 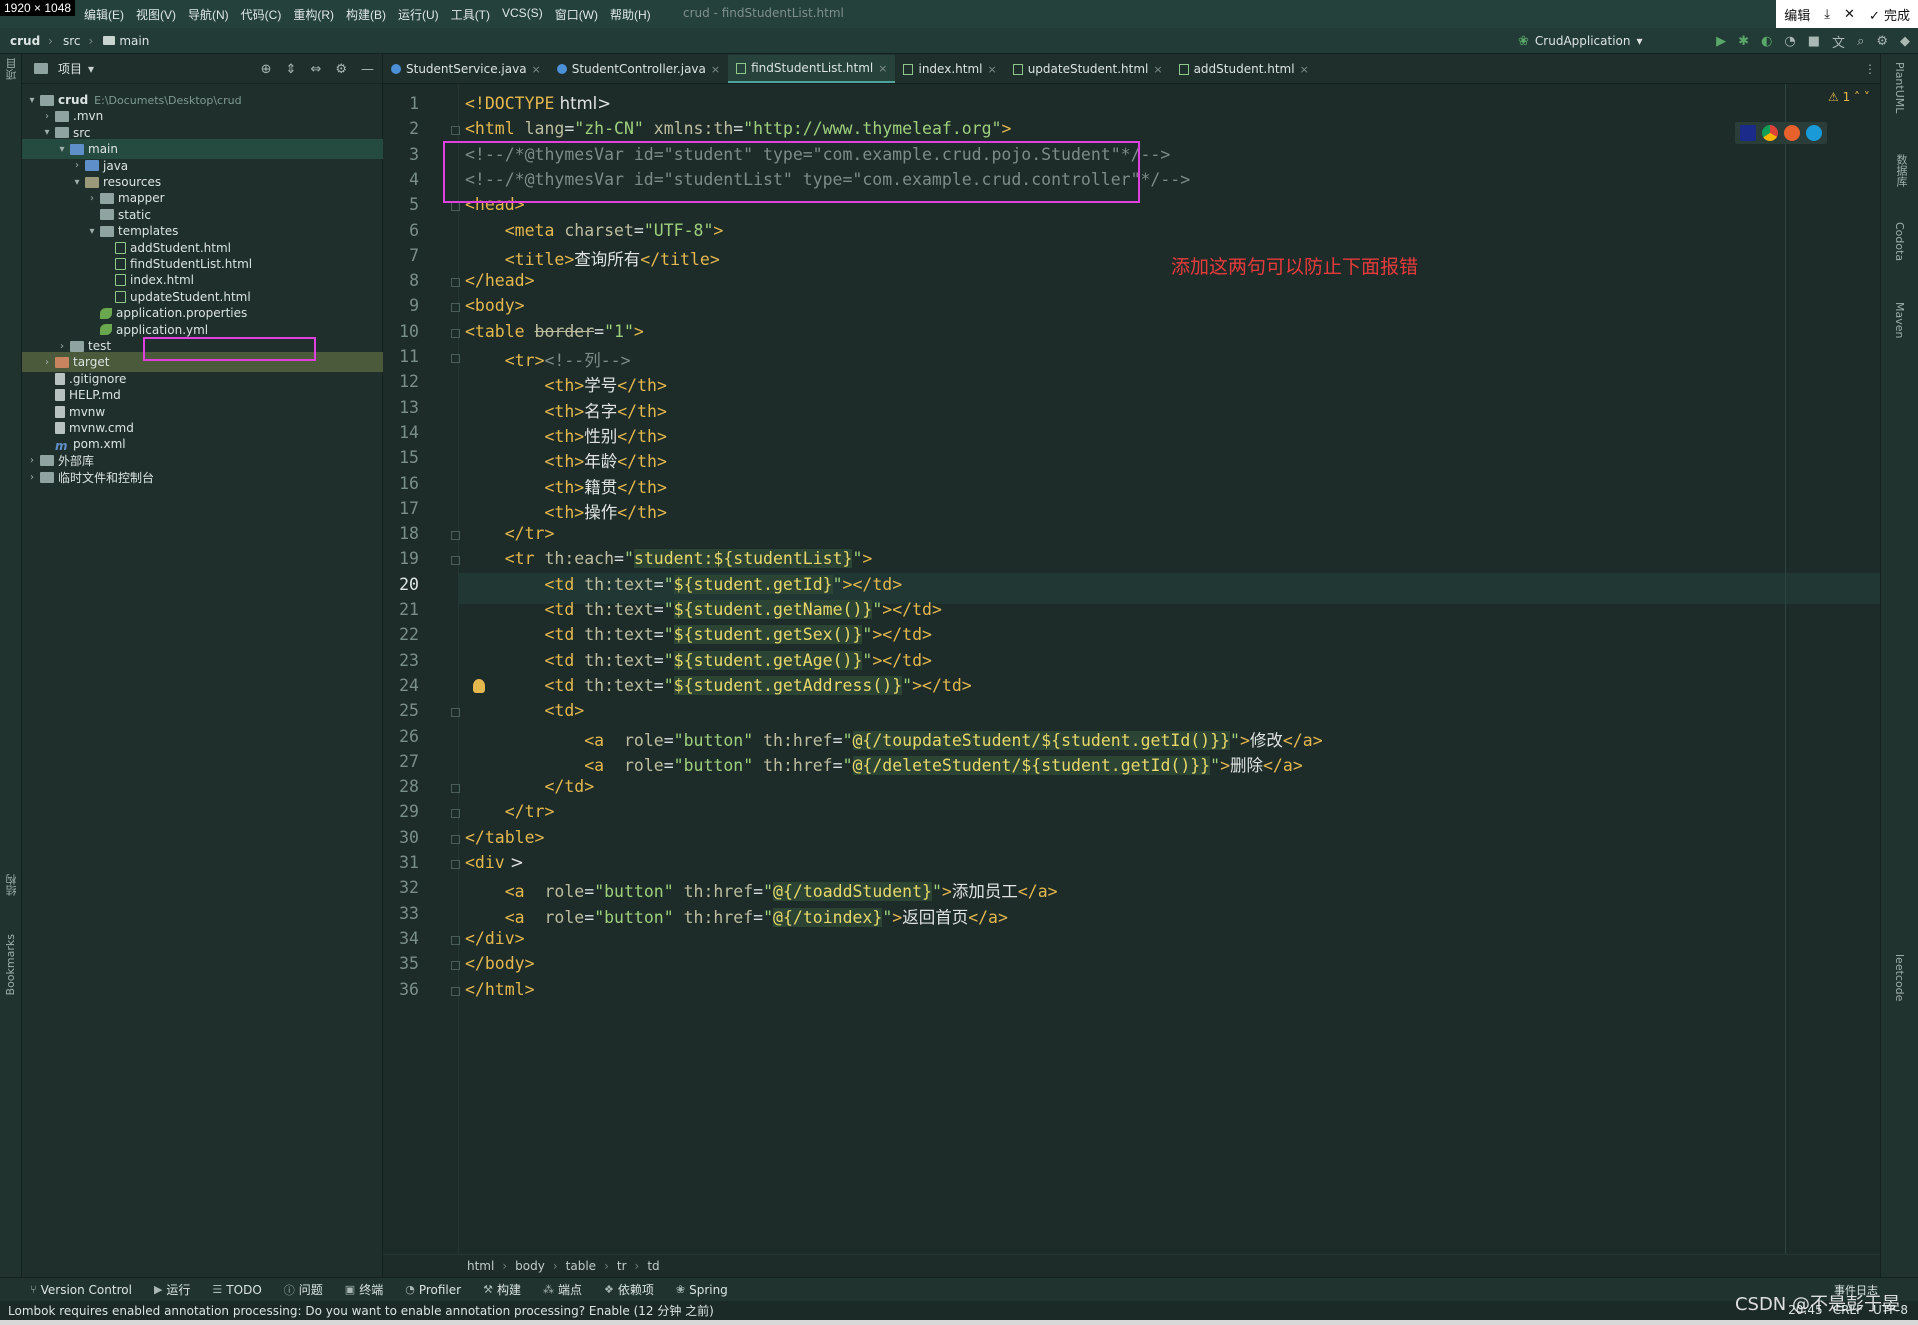 I want to click on bottom-tool-tab: ▶ 运行, so click(x=172, y=1289).